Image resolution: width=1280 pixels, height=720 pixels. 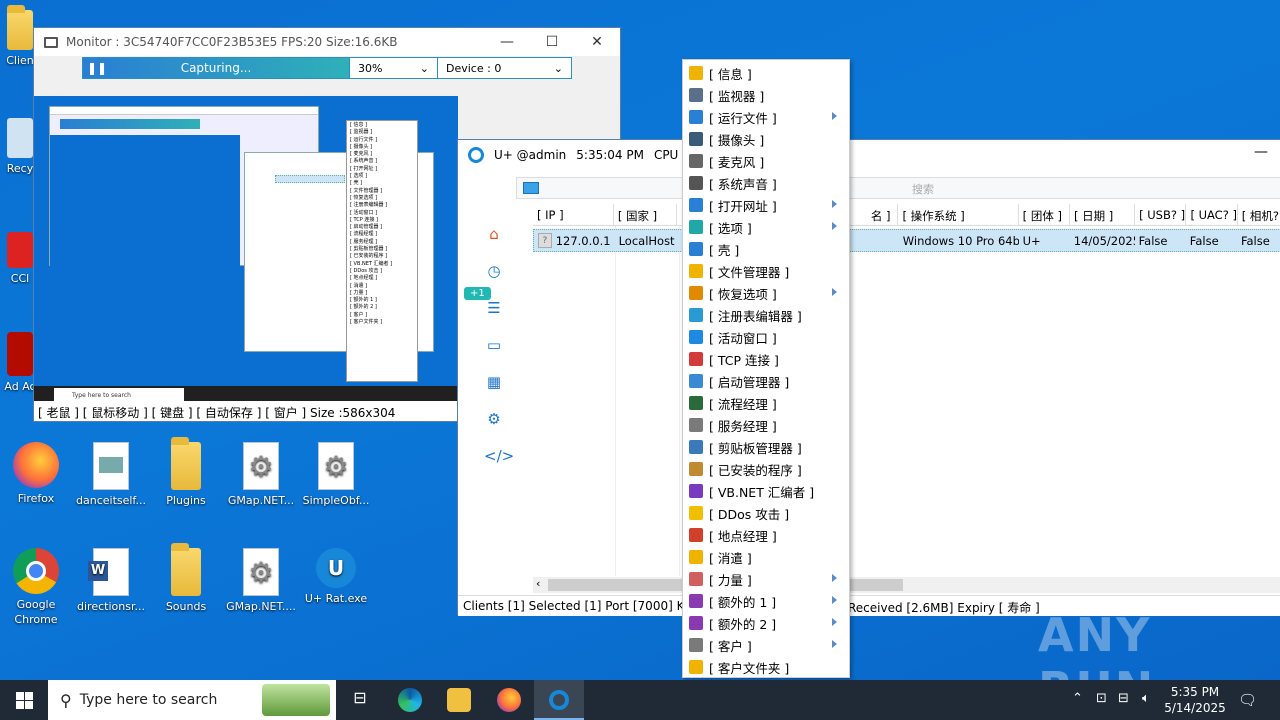 What do you see at coordinates (494, 234) in the screenshot?
I see `home-icon: ⌂` at bounding box center [494, 234].